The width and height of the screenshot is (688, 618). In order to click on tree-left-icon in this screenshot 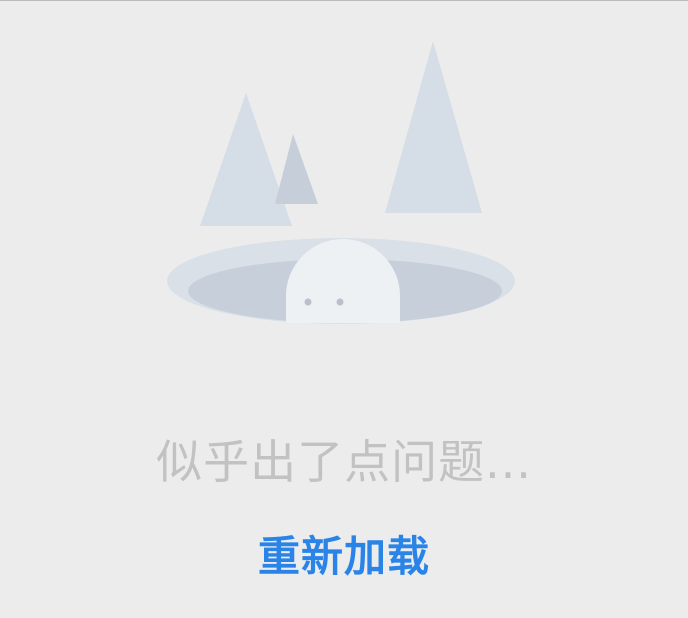, I will do `click(246, 159)`.